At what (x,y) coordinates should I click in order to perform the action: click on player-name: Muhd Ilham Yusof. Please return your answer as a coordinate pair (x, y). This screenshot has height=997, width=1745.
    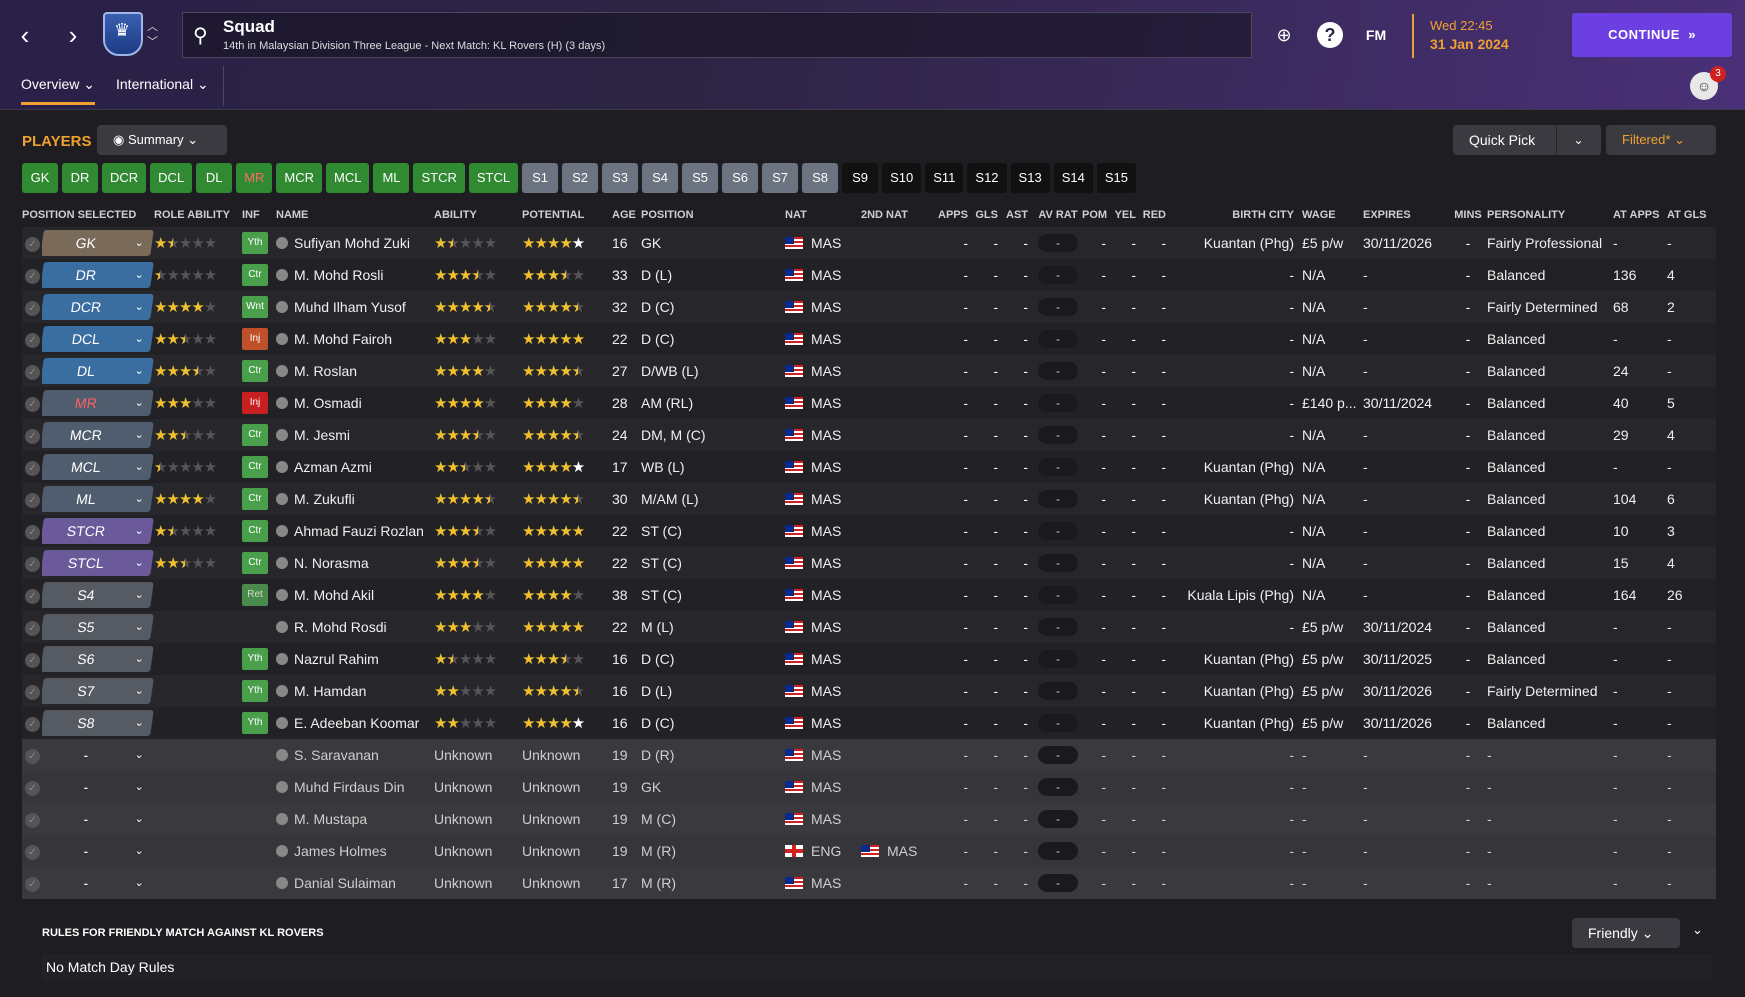
    Looking at the image, I should click on (355, 307).